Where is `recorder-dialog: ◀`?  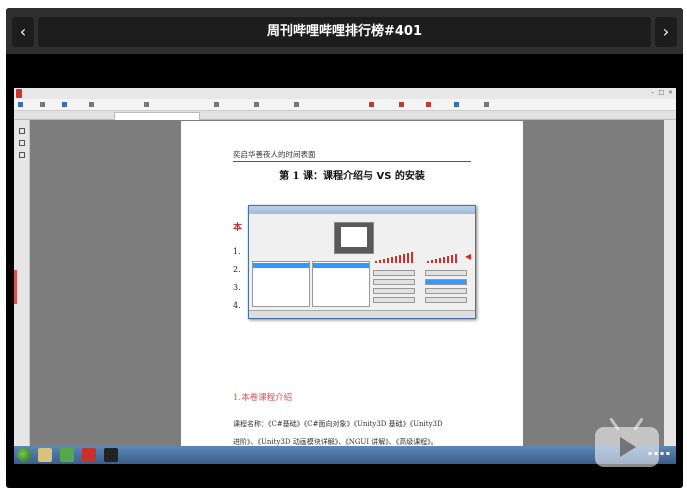
recorder-dialog: ◀ is located at coordinates (362, 262).